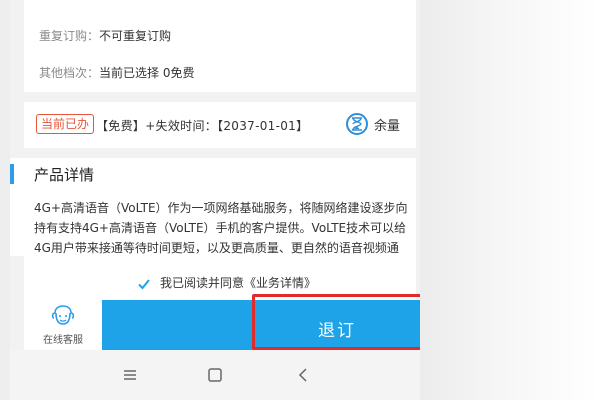 The image size is (600, 400). What do you see at coordinates (147, 73) in the screenshot?
I see `other-tier-value: 当前已选择 0免费` at bounding box center [147, 73].